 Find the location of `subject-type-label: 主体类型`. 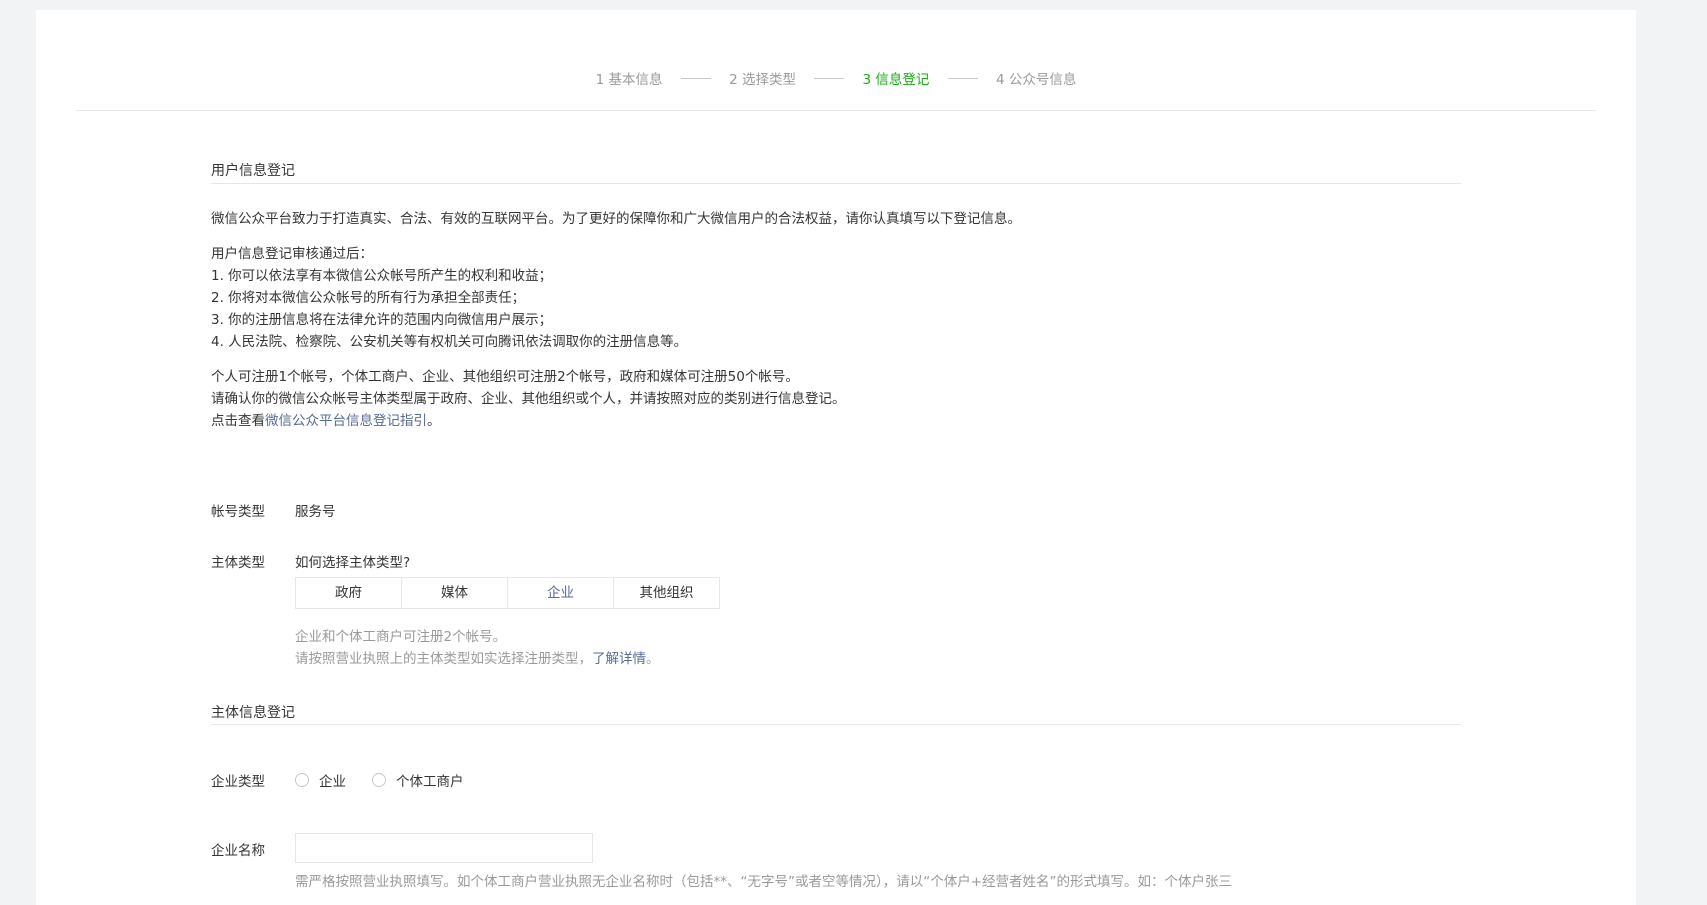

subject-type-label: 主体类型 is located at coordinates (238, 563).